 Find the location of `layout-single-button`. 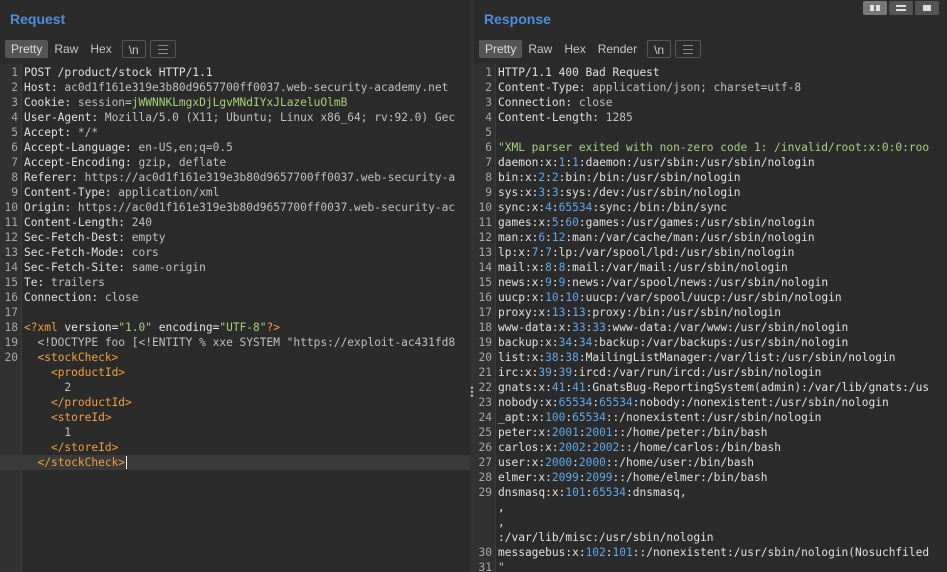

layout-single-button is located at coordinates (927, 8).